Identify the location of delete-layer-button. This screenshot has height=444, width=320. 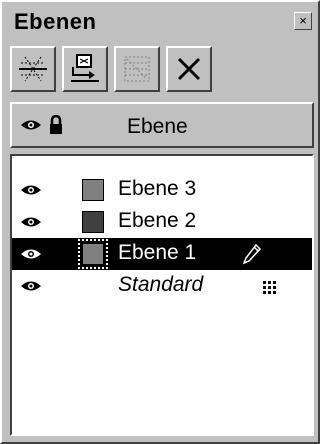
(189, 69).